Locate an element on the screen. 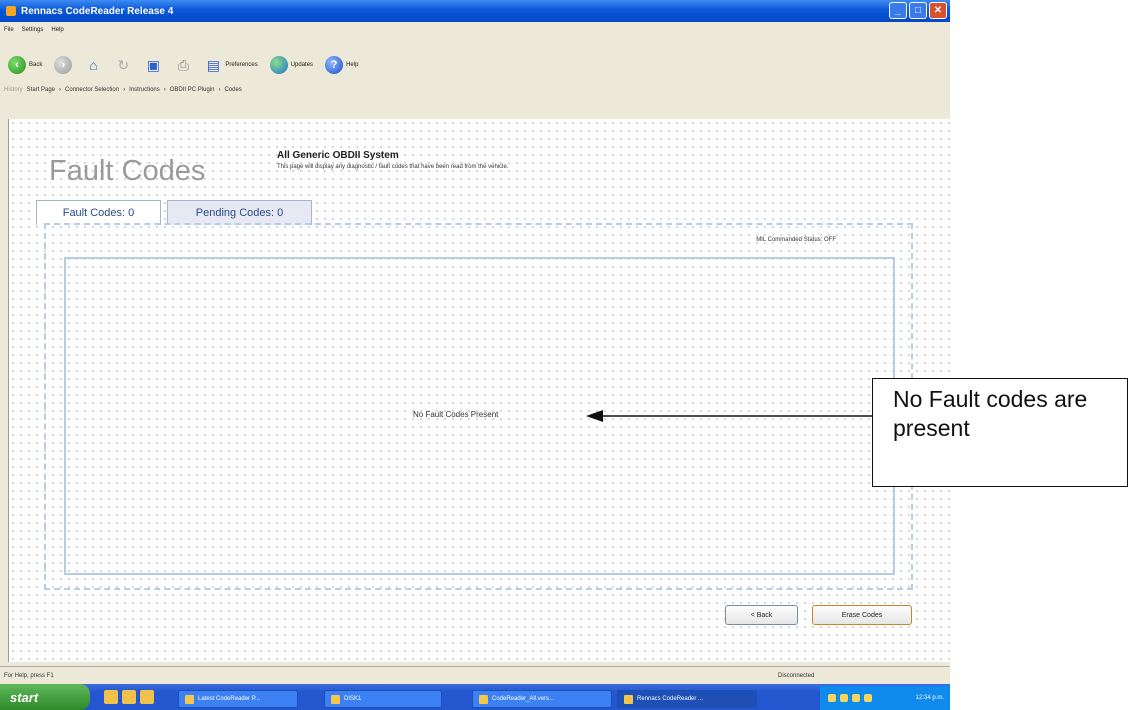 This screenshot has height=710, width=1128. callout-arrow is located at coordinates (729, 416).